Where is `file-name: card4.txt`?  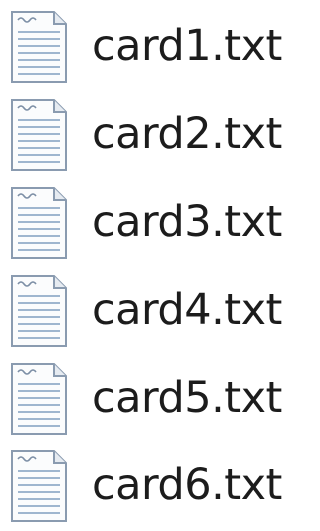 file-name: card4.txt is located at coordinates (187, 310).